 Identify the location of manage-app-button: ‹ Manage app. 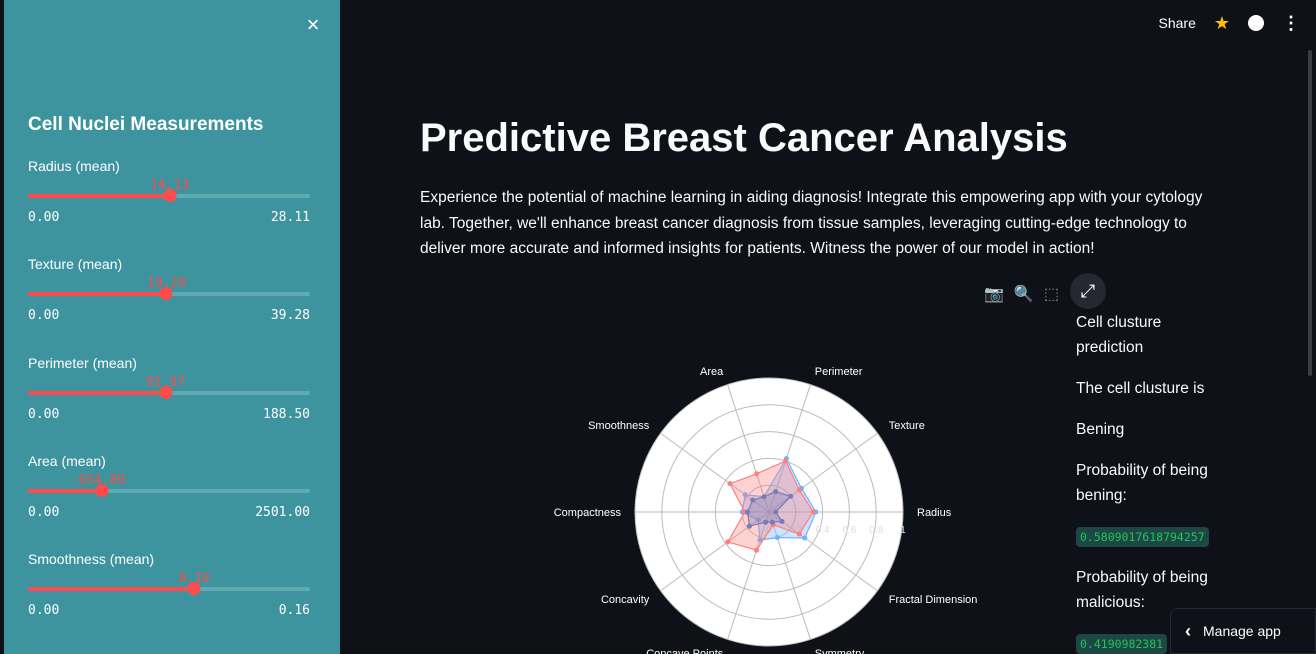
(1243, 631).